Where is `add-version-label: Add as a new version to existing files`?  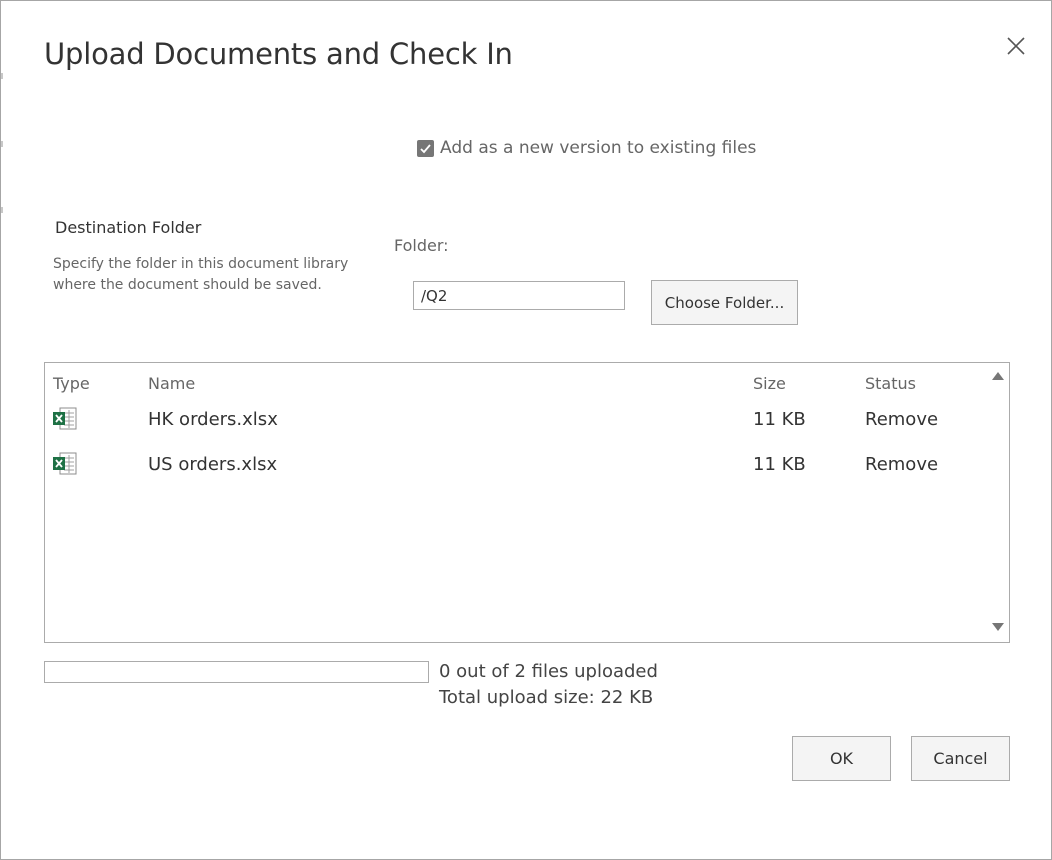
add-version-label: Add as a new version to existing files is located at coordinates (598, 148).